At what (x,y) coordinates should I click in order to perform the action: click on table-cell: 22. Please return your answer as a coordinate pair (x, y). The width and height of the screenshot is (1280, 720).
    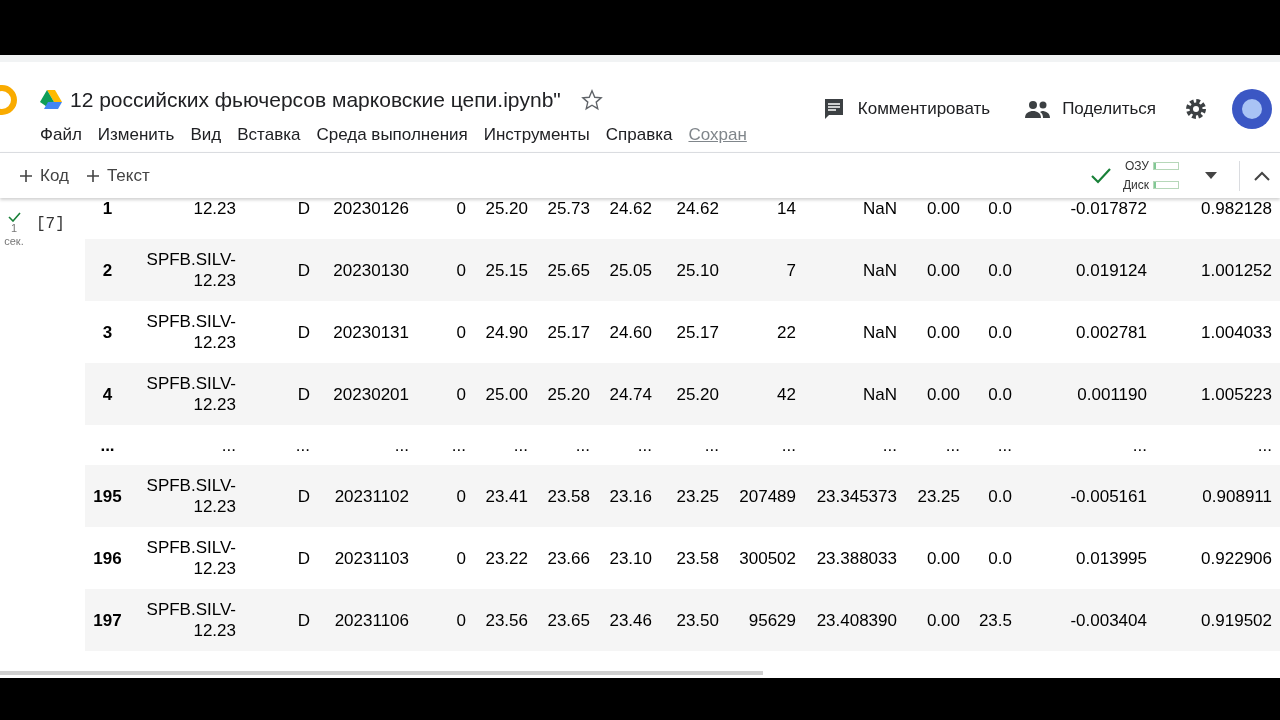
    Looking at the image, I should click on (765, 332).